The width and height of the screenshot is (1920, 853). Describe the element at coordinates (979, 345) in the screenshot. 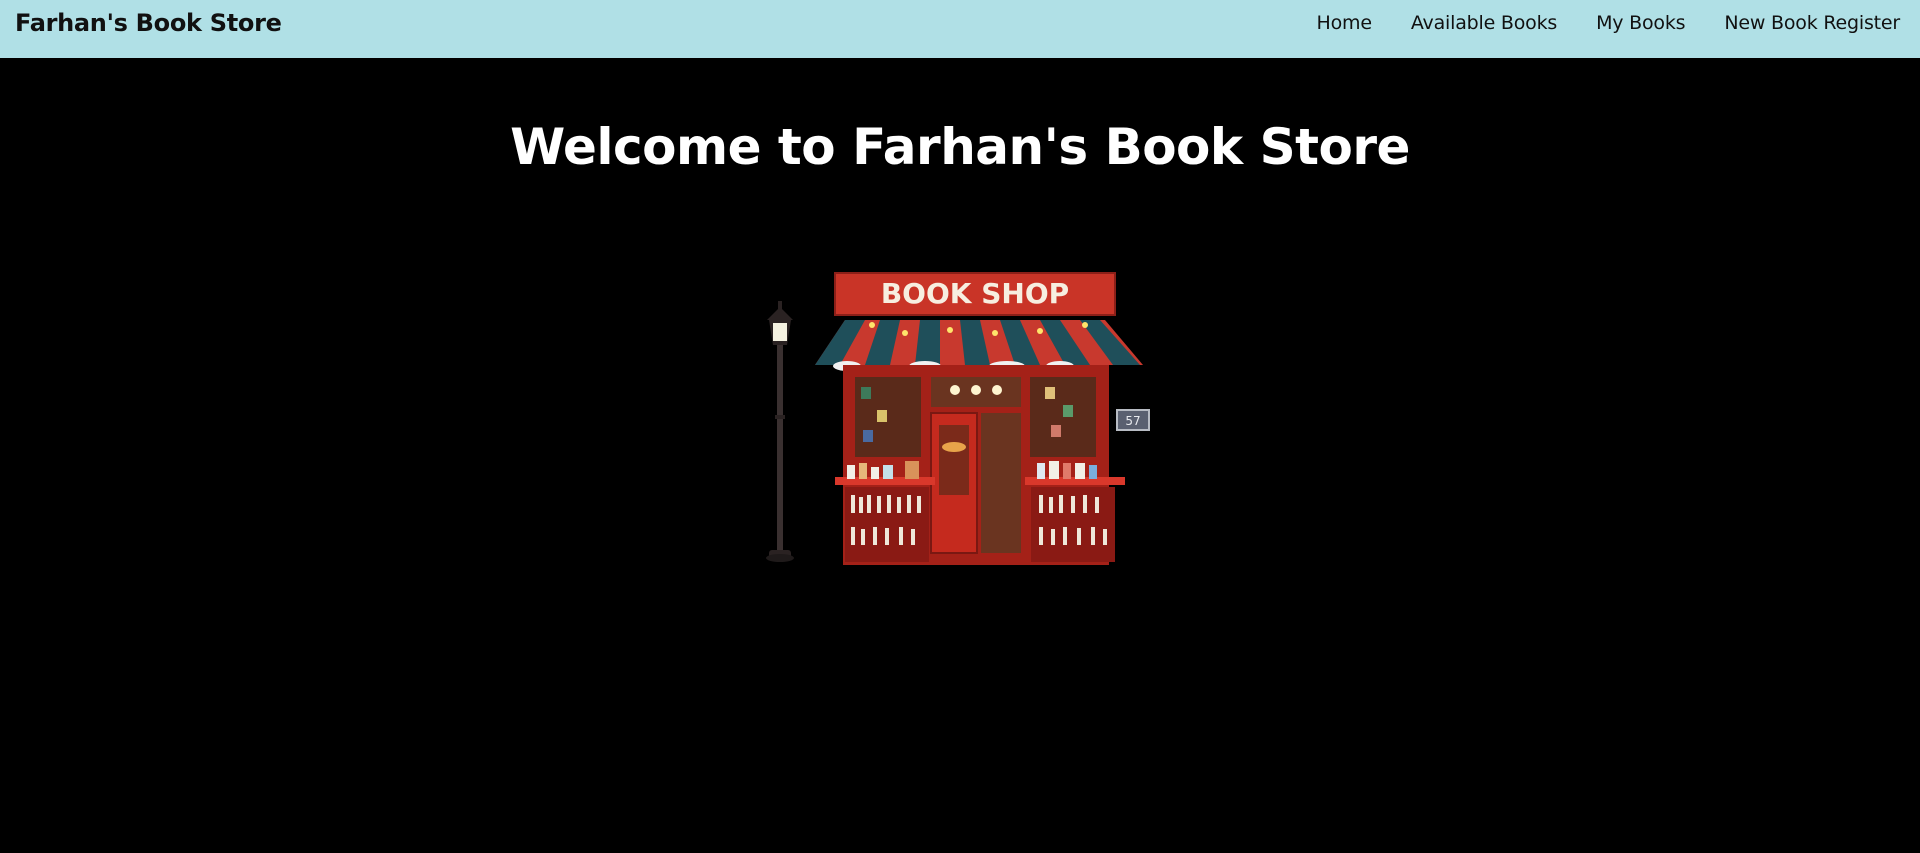

I see `striped-awning` at that location.